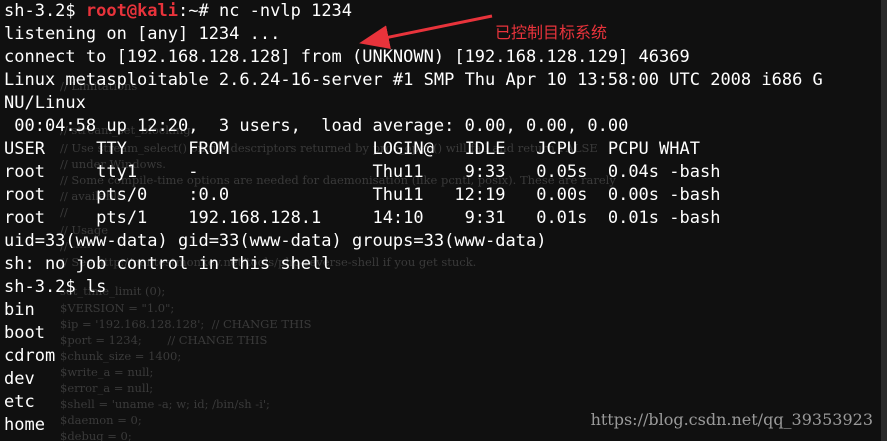  What do you see at coordinates (45, 103) in the screenshot?
I see `terminal-line: NU/Linux` at bounding box center [45, 103].